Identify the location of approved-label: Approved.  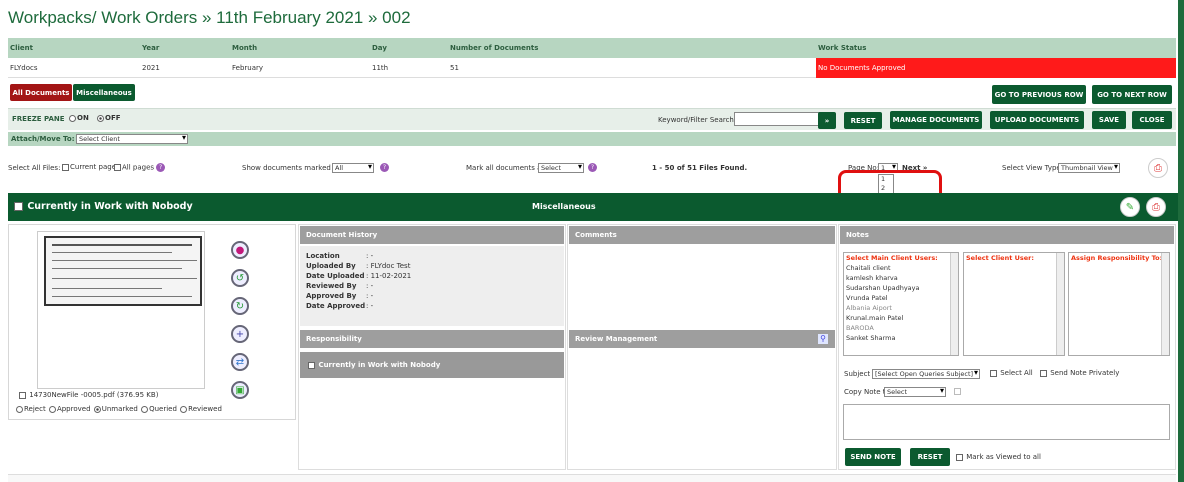
(73, 409).